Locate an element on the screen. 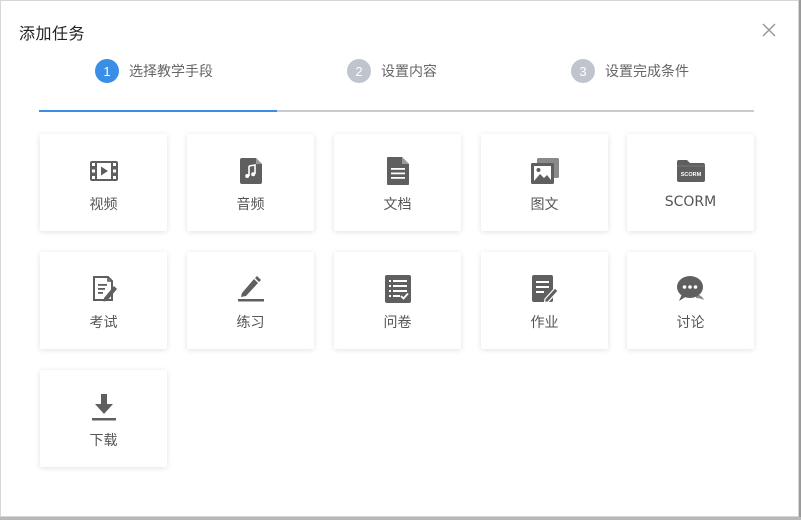 Image resolution: width=801 pixels, height=520 pixels. step-2: 2 设置内容 is located at coordinates (392, 71).